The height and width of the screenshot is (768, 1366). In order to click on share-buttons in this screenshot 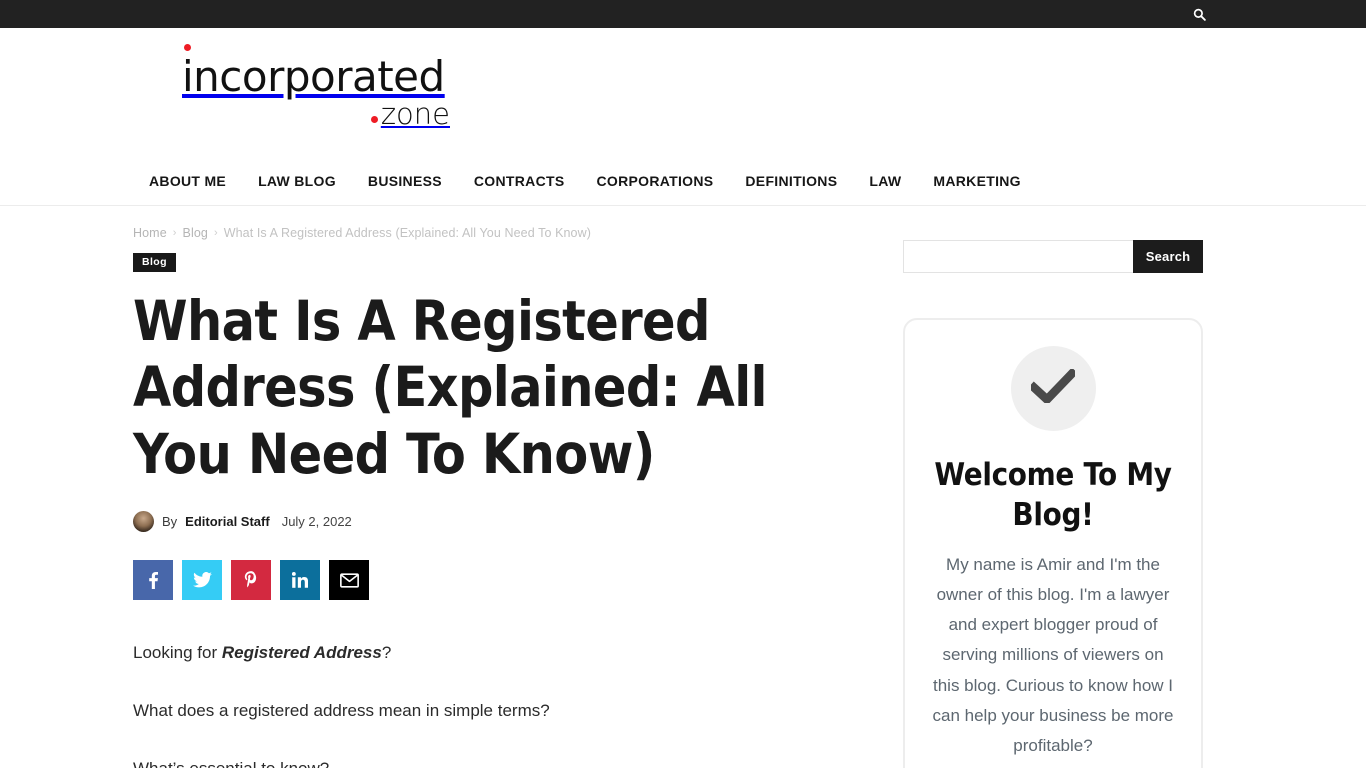, I will do `click(488, 580)`.